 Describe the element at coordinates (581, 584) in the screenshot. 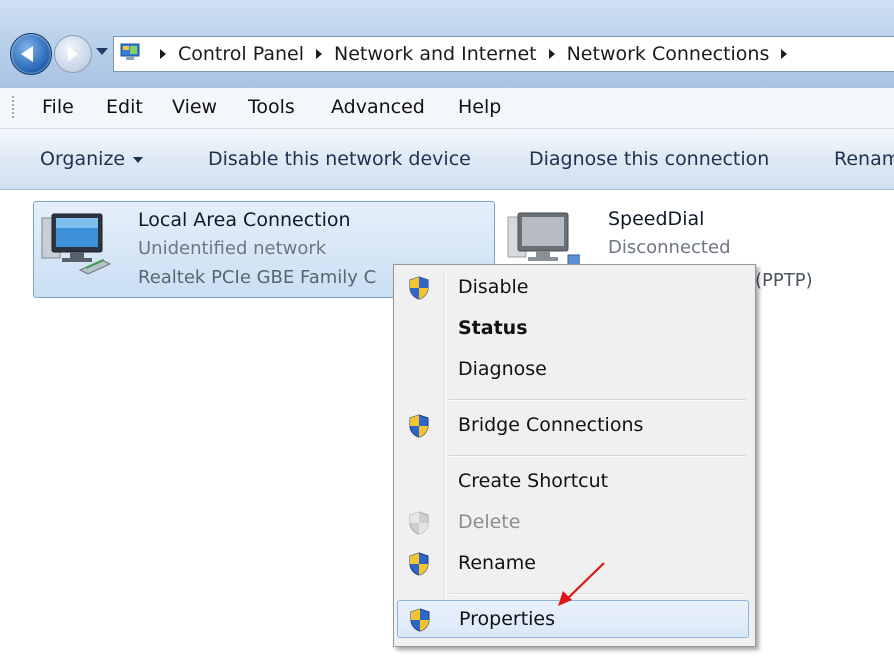

I see `red-arrow-icon` at that location.